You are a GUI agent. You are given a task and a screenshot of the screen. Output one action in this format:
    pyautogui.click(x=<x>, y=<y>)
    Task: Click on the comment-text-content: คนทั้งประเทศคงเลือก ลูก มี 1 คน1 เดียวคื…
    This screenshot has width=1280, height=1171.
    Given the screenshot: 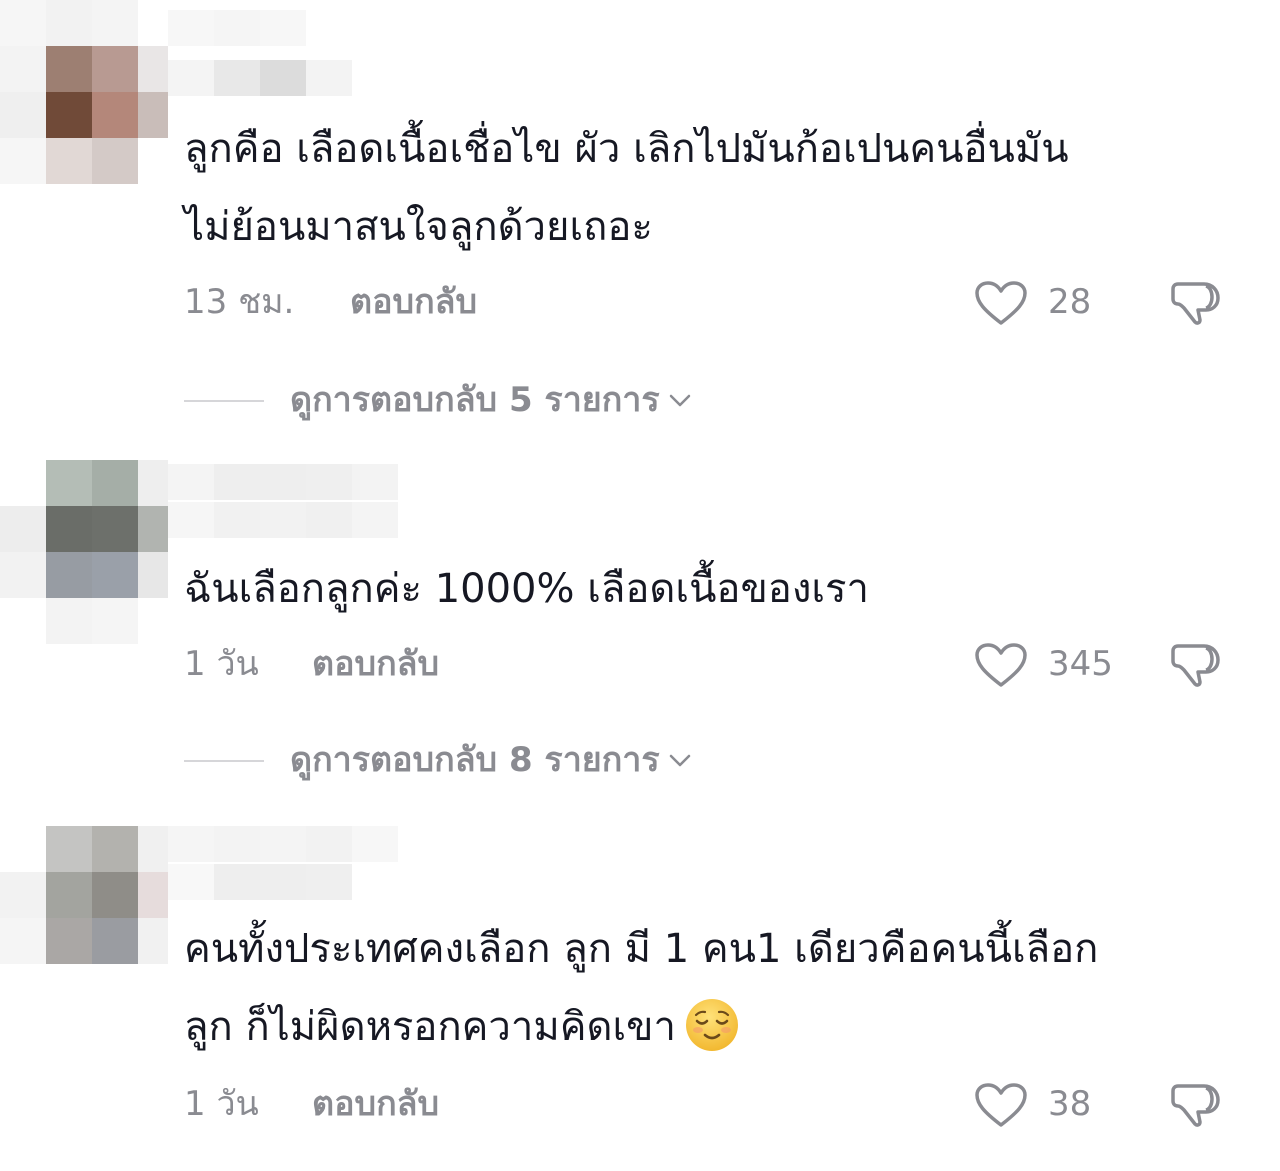 What is the action you would take?
    pyautogui.click(x=641, y=988)
    